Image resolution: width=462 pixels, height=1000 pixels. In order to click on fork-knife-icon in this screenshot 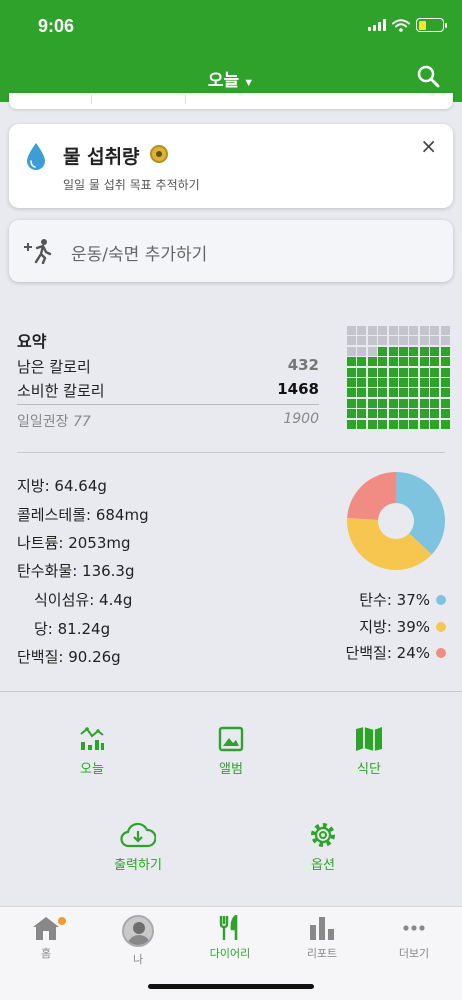, I will do `click(228, 927)`.